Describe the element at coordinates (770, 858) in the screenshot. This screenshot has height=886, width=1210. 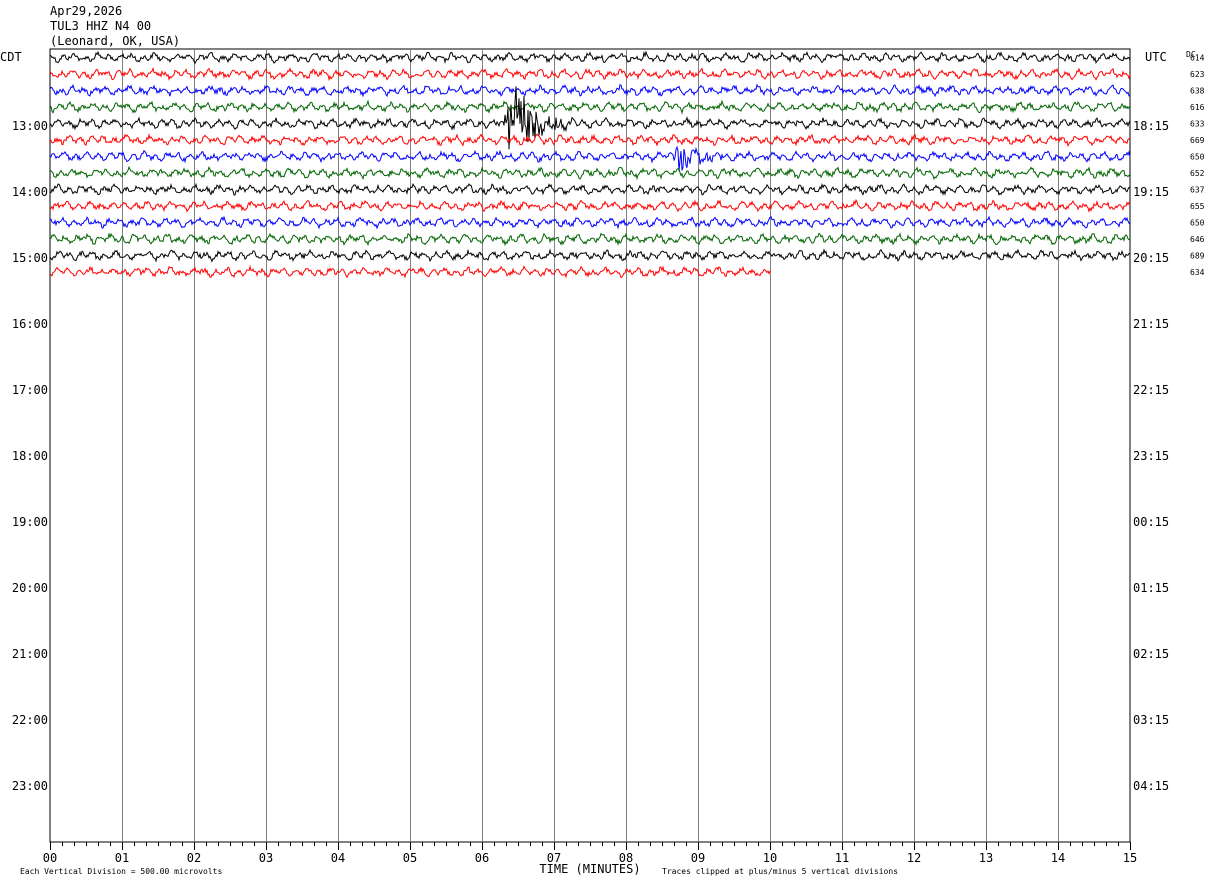
I see `x-tick-label: 10` at that location.